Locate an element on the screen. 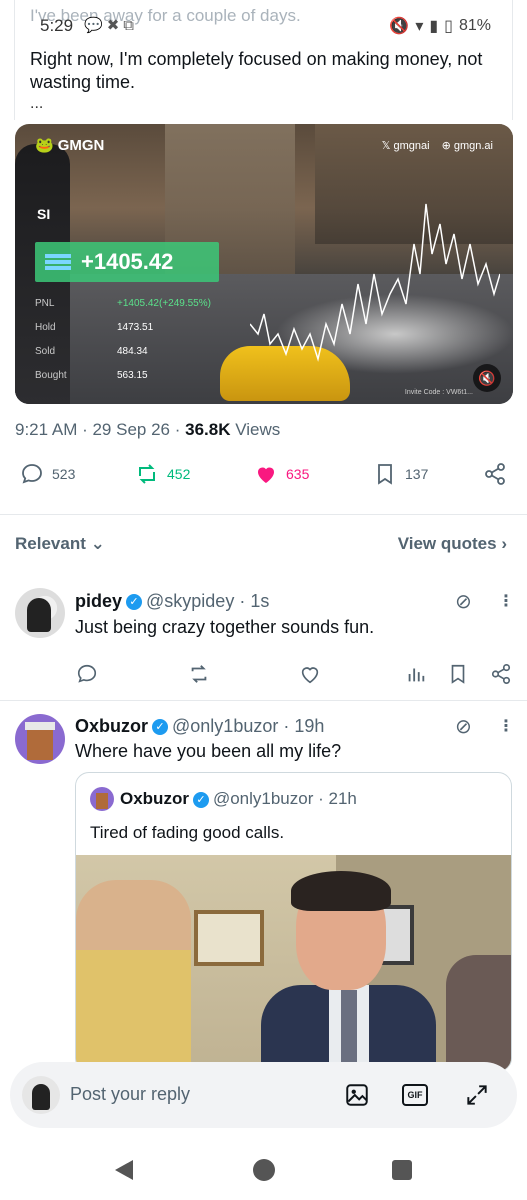  notification-icons: 💬✖⧉ is located at coordinates (111, 25).